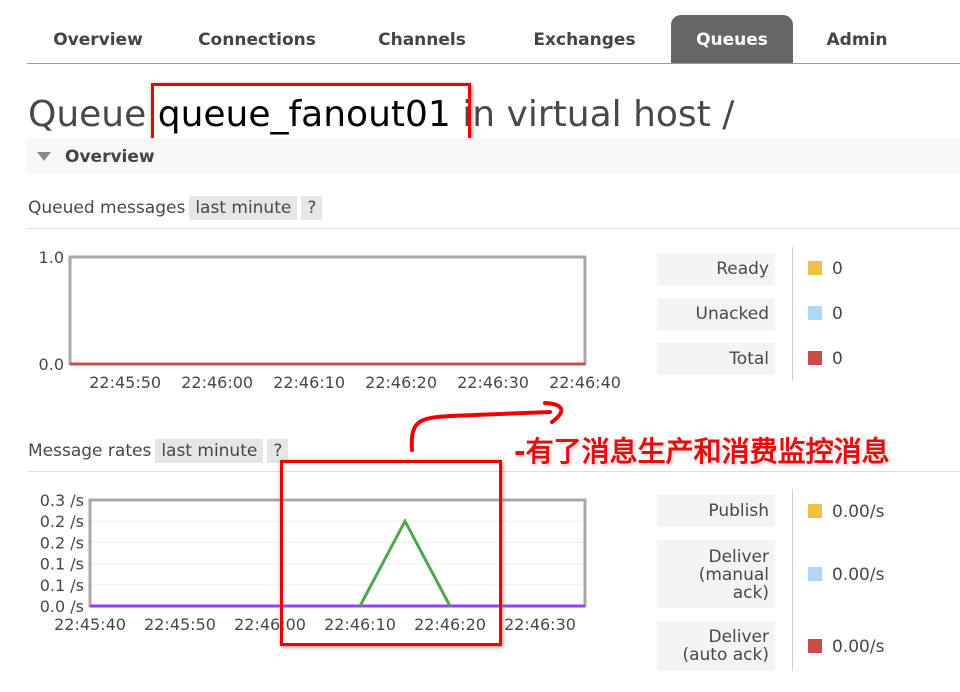 The width and height of the screenshot is (960, 692). I want to click on x-tick-label: 22:46:10, so click(309, 382).